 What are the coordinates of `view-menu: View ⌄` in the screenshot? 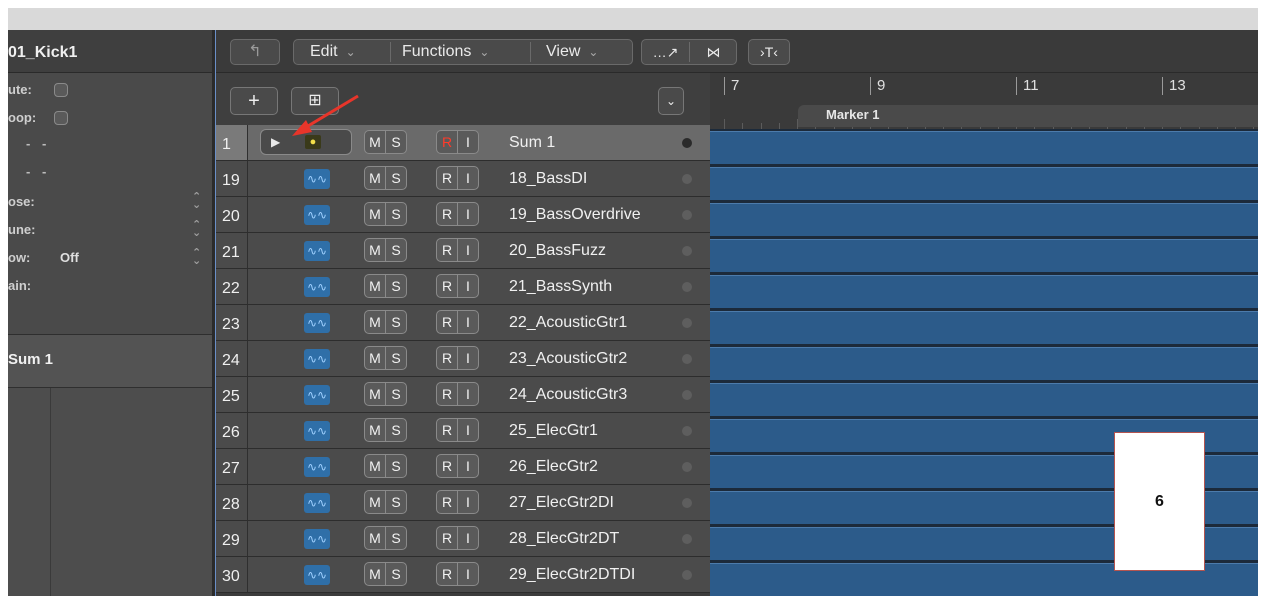 It's located at (572, 52).